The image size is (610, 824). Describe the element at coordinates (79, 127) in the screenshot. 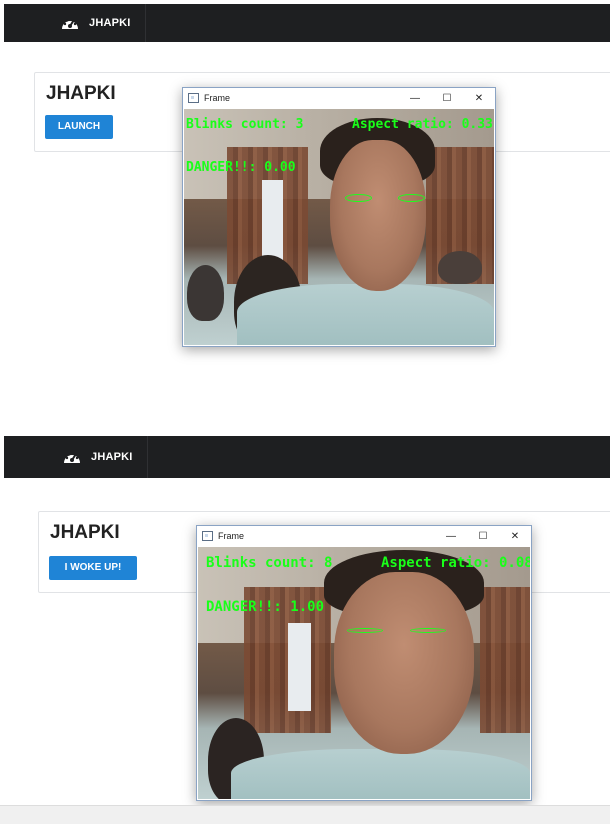

I see `launch-button: LAUNCH` at that location.